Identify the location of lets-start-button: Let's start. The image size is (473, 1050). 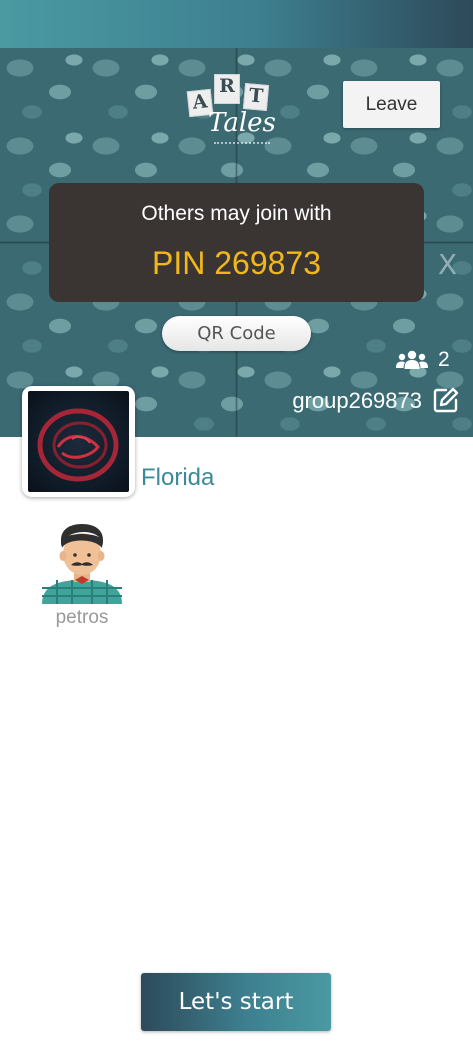
(236, 1002).